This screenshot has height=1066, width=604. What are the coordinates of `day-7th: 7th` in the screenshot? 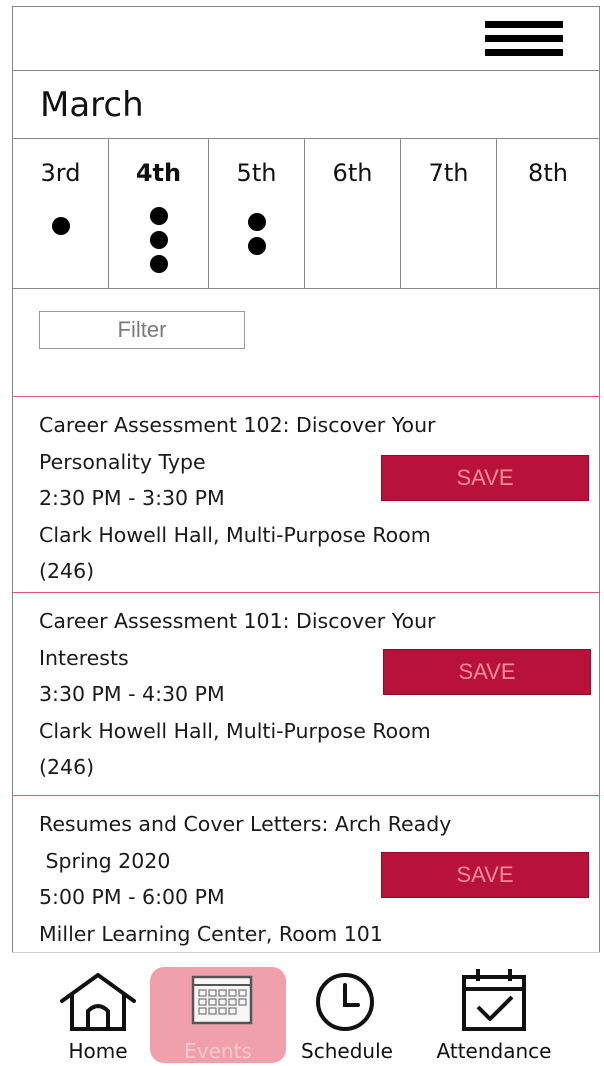 It's located at (449, 213).